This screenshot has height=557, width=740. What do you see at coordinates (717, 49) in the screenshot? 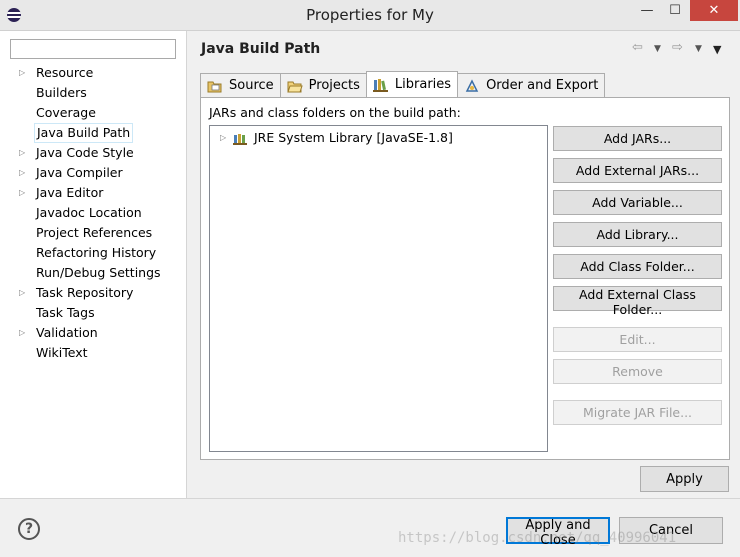
I see `view-menu-icon: ▼` at bounding box center [717, 49].